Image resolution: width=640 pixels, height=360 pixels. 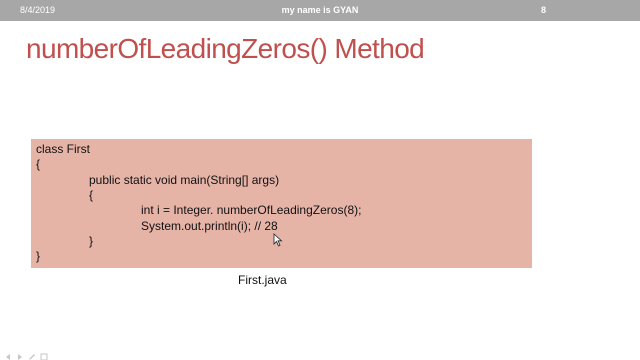 I want to click on code-line: System.out.println(i); // 28, so click(x=209, y=226).